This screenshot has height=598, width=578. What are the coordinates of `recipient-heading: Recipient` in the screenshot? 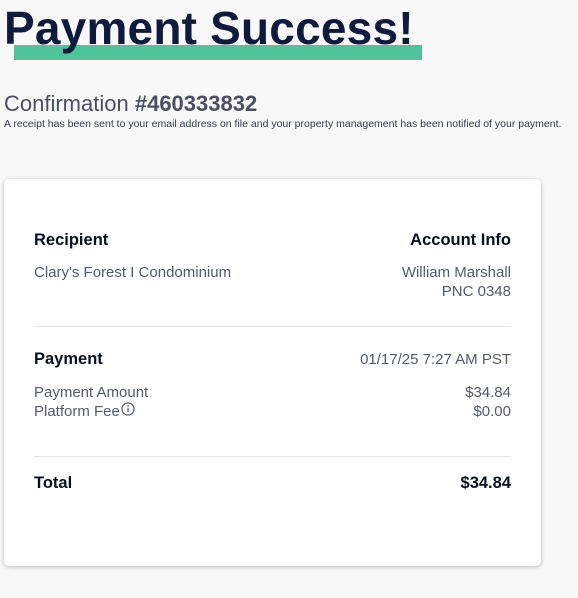 It's located at (71, 240).